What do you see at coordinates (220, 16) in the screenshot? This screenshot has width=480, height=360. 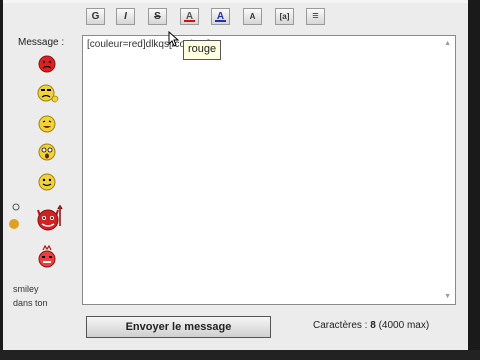 I see `highlight-color-button: A` at bounding box center [220, 16].